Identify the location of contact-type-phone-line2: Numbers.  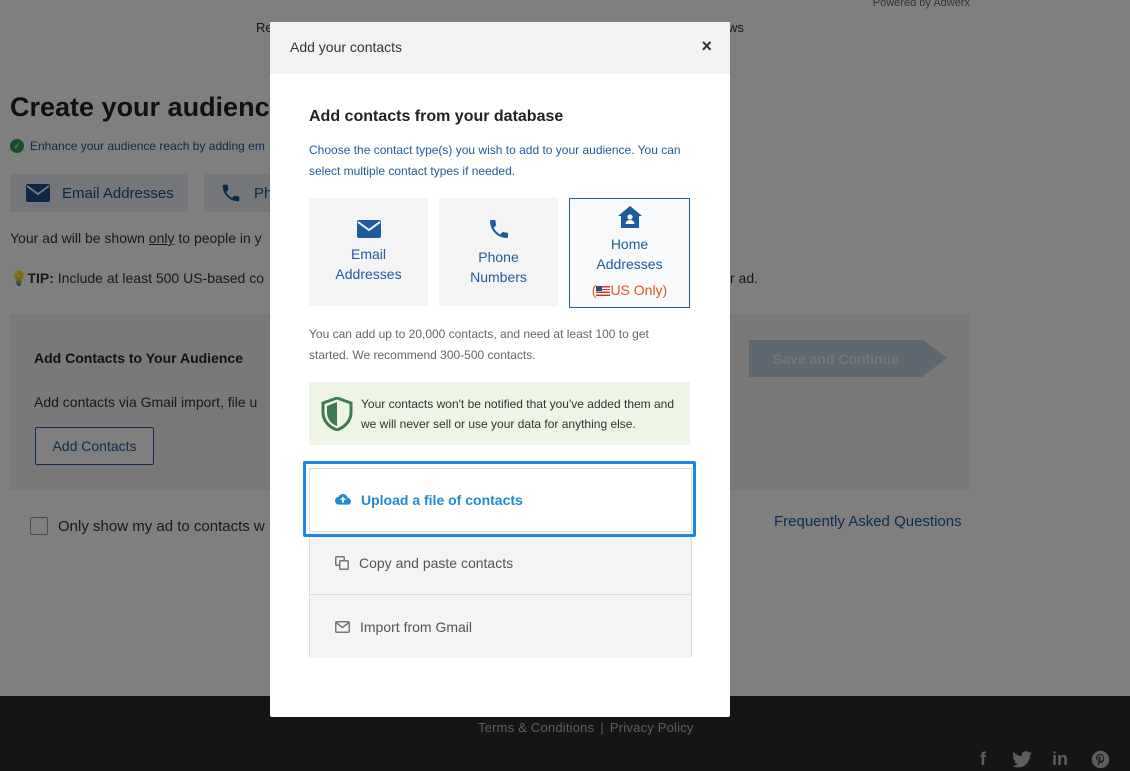
(498, 277).